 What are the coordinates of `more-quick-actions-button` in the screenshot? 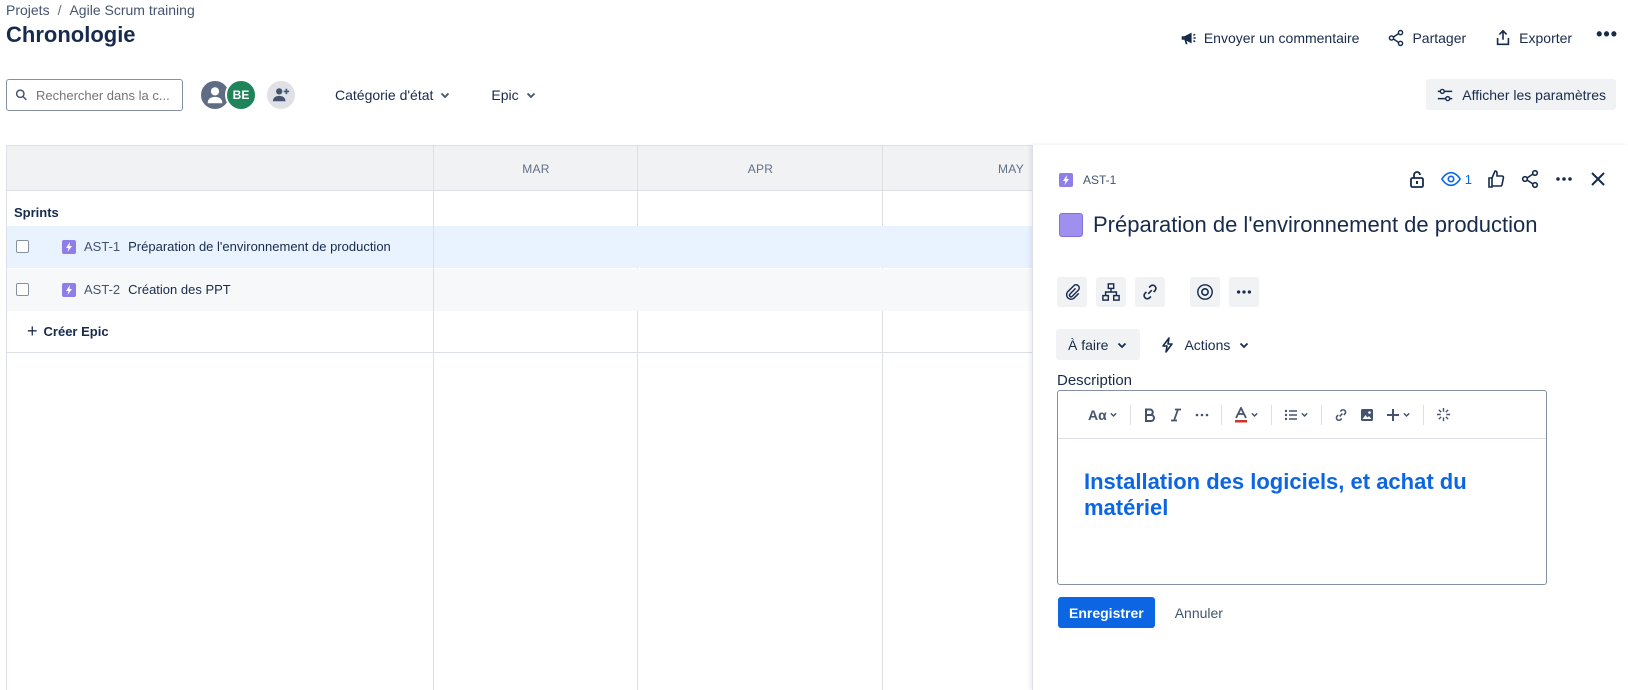 It's located at (1244, 292).